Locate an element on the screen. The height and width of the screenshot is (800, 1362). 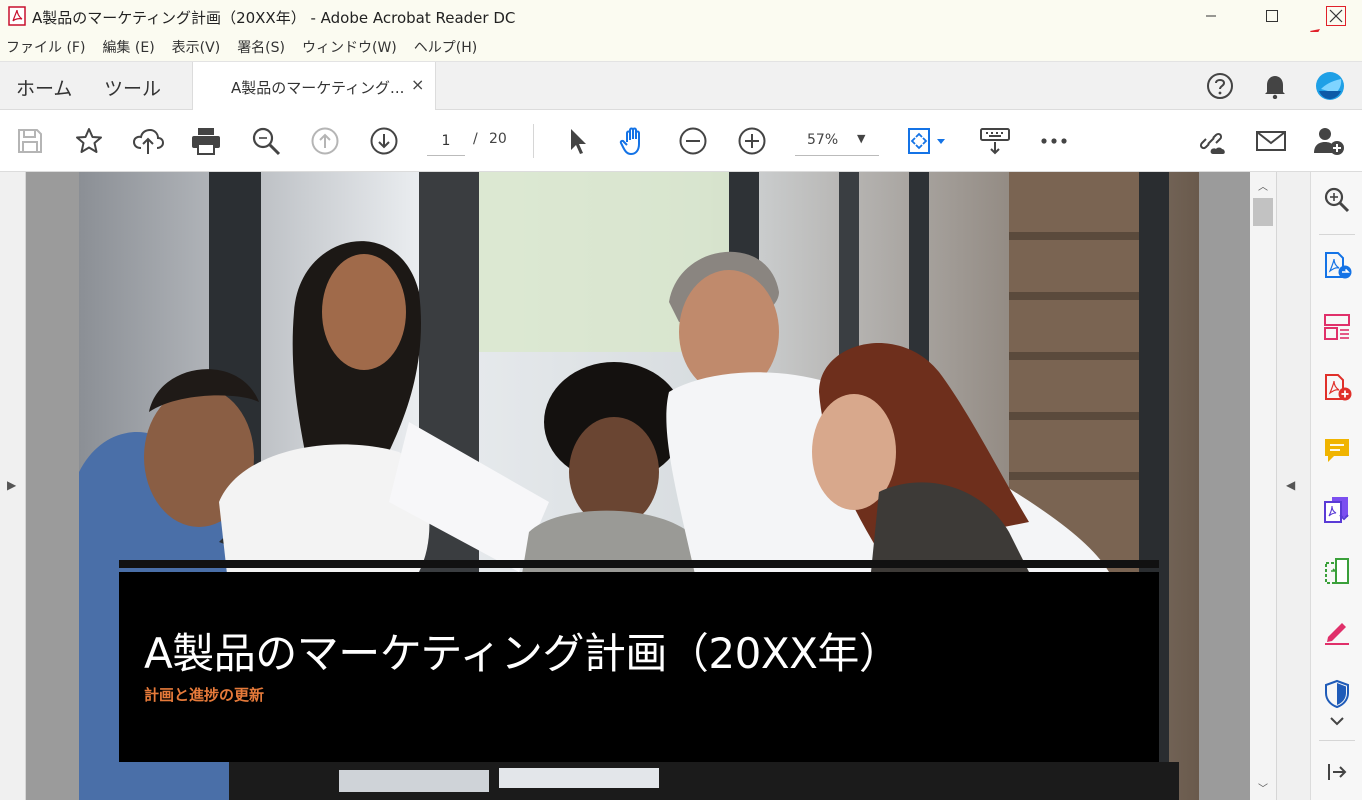
fill-sign-pen-icon is located at coordinates (1337, 634).